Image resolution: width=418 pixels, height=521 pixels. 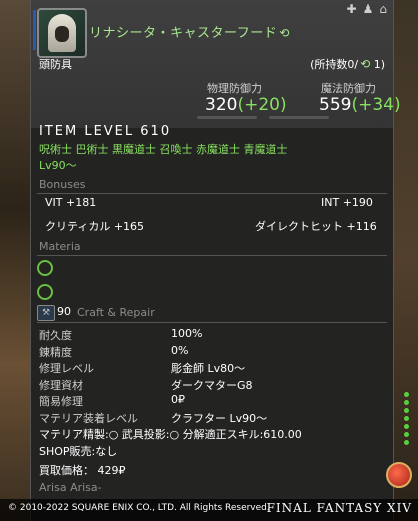 I want to click on bonus-vit: VIT +181, so click(x=71, y=202).